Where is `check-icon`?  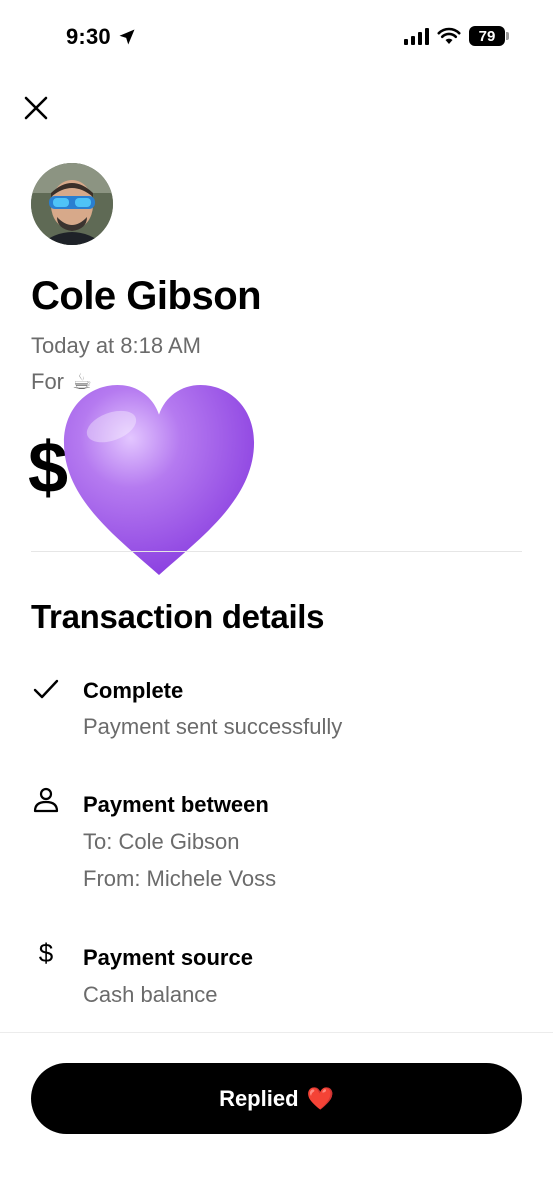
check-icon is located at coordinates (46, 689).